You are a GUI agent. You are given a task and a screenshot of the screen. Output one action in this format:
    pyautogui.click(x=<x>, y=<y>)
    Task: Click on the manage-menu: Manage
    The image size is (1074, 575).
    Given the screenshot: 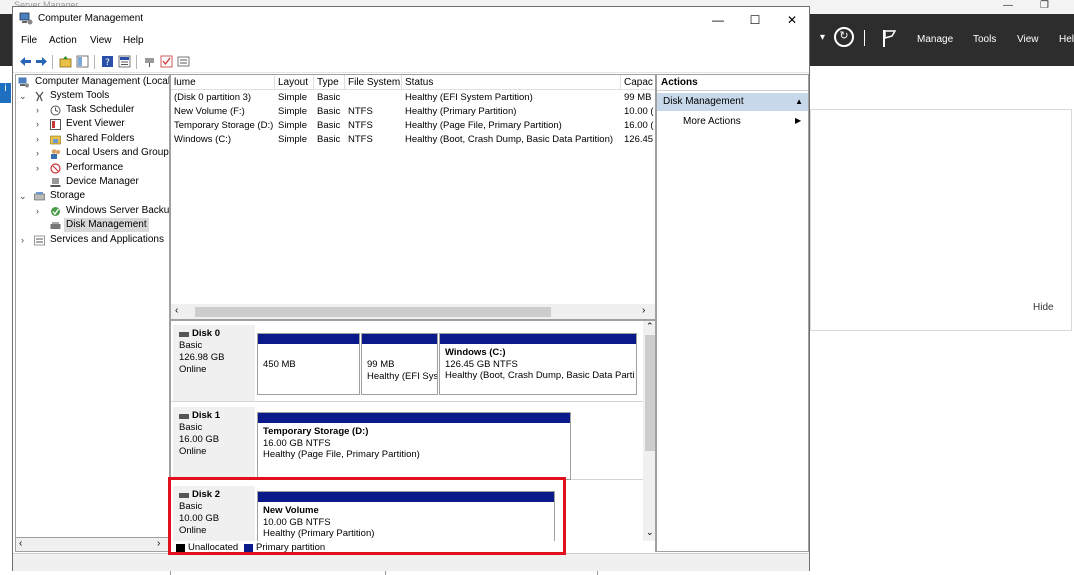 What is the action you would take?
    pyautogui.click(x=935, y=39)
    